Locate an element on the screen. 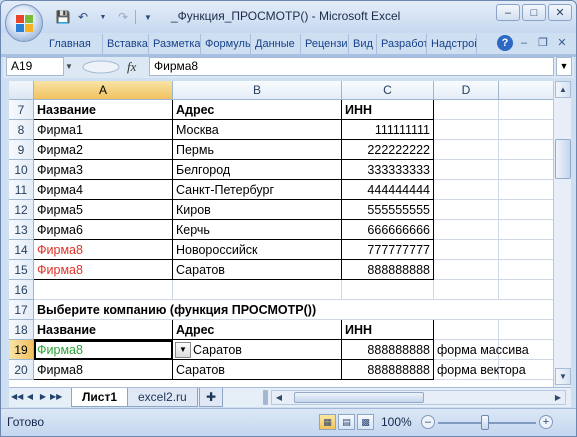 This screenshot has width=577, height=437. cell-a7: Название is located at coordinates (103, 110).